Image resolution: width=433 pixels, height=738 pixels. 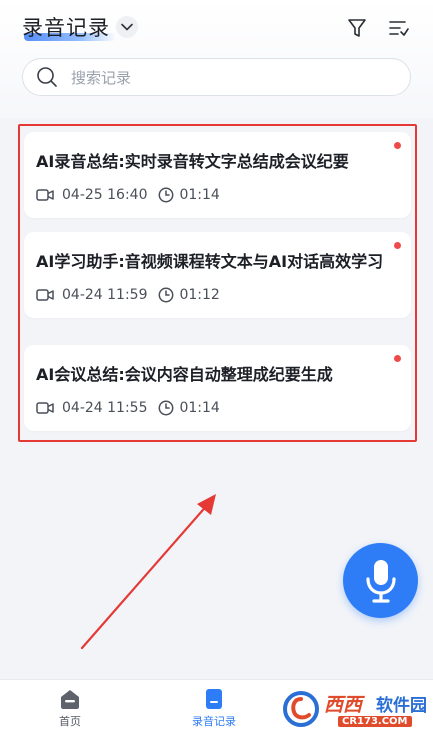 I want to click on watermark: 西西 软件园 CR173.COM, so click(x=357, y=713).